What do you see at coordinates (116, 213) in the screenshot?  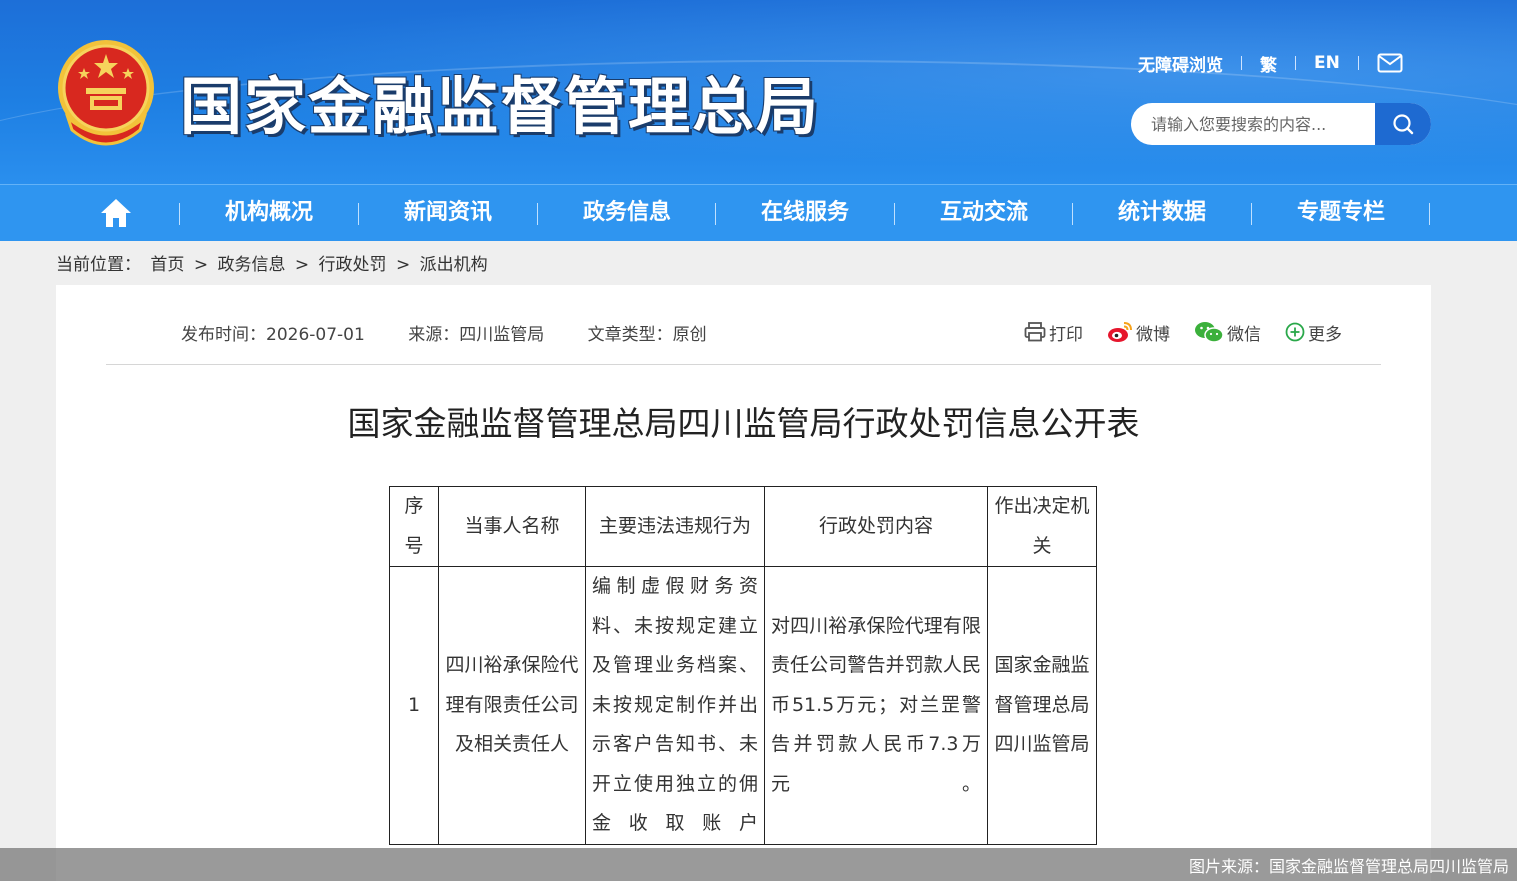 I see `home-icon` at bounding box center [116, 213].